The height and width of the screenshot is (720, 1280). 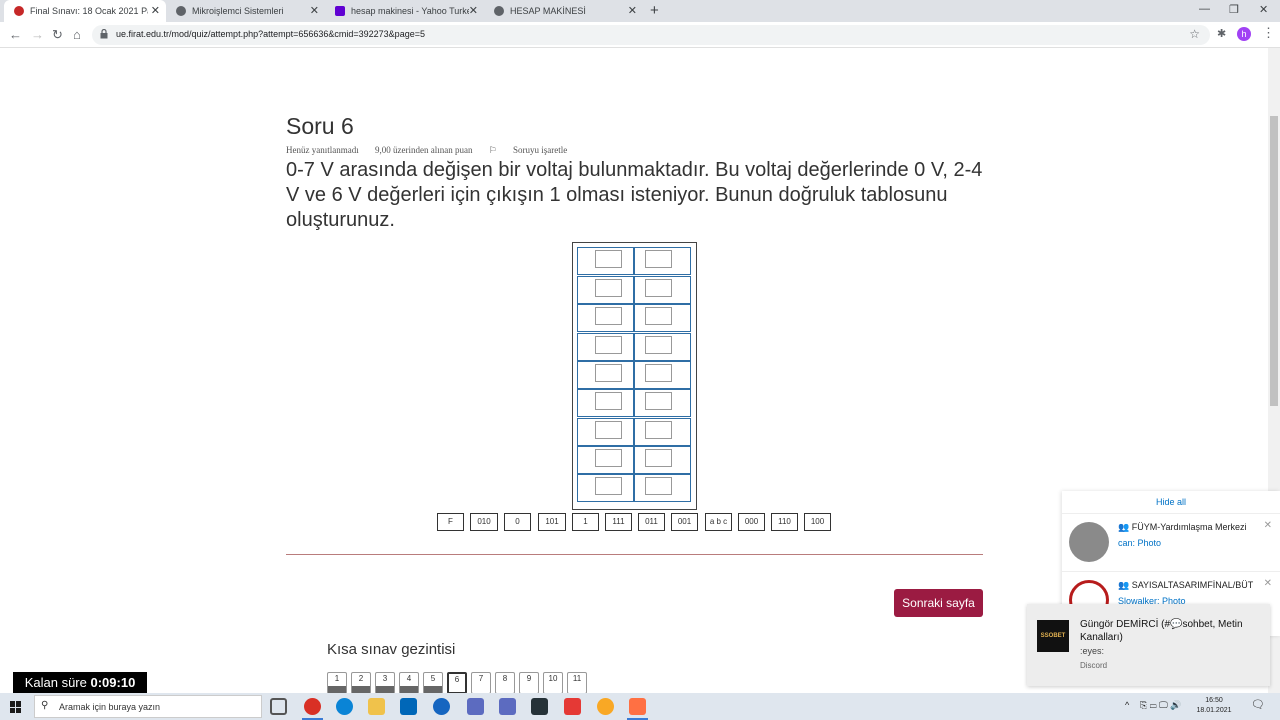 What do you see at coordinates (1244, 34) in the screenshot?
I see `profile-avatar: h` at bounding box center [1244, 34].